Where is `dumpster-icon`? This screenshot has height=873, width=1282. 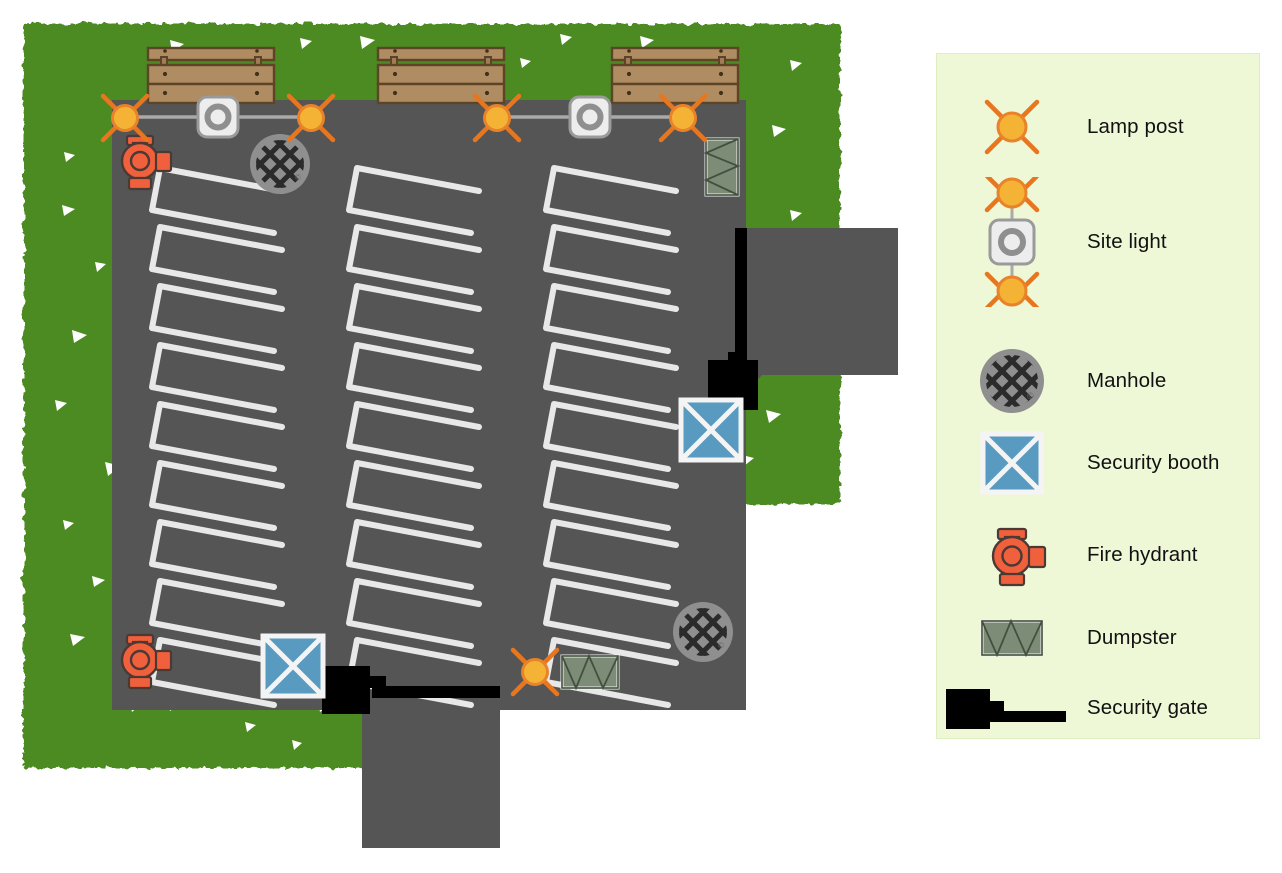 dumpster-icon is located at coordinates (1012, 638).